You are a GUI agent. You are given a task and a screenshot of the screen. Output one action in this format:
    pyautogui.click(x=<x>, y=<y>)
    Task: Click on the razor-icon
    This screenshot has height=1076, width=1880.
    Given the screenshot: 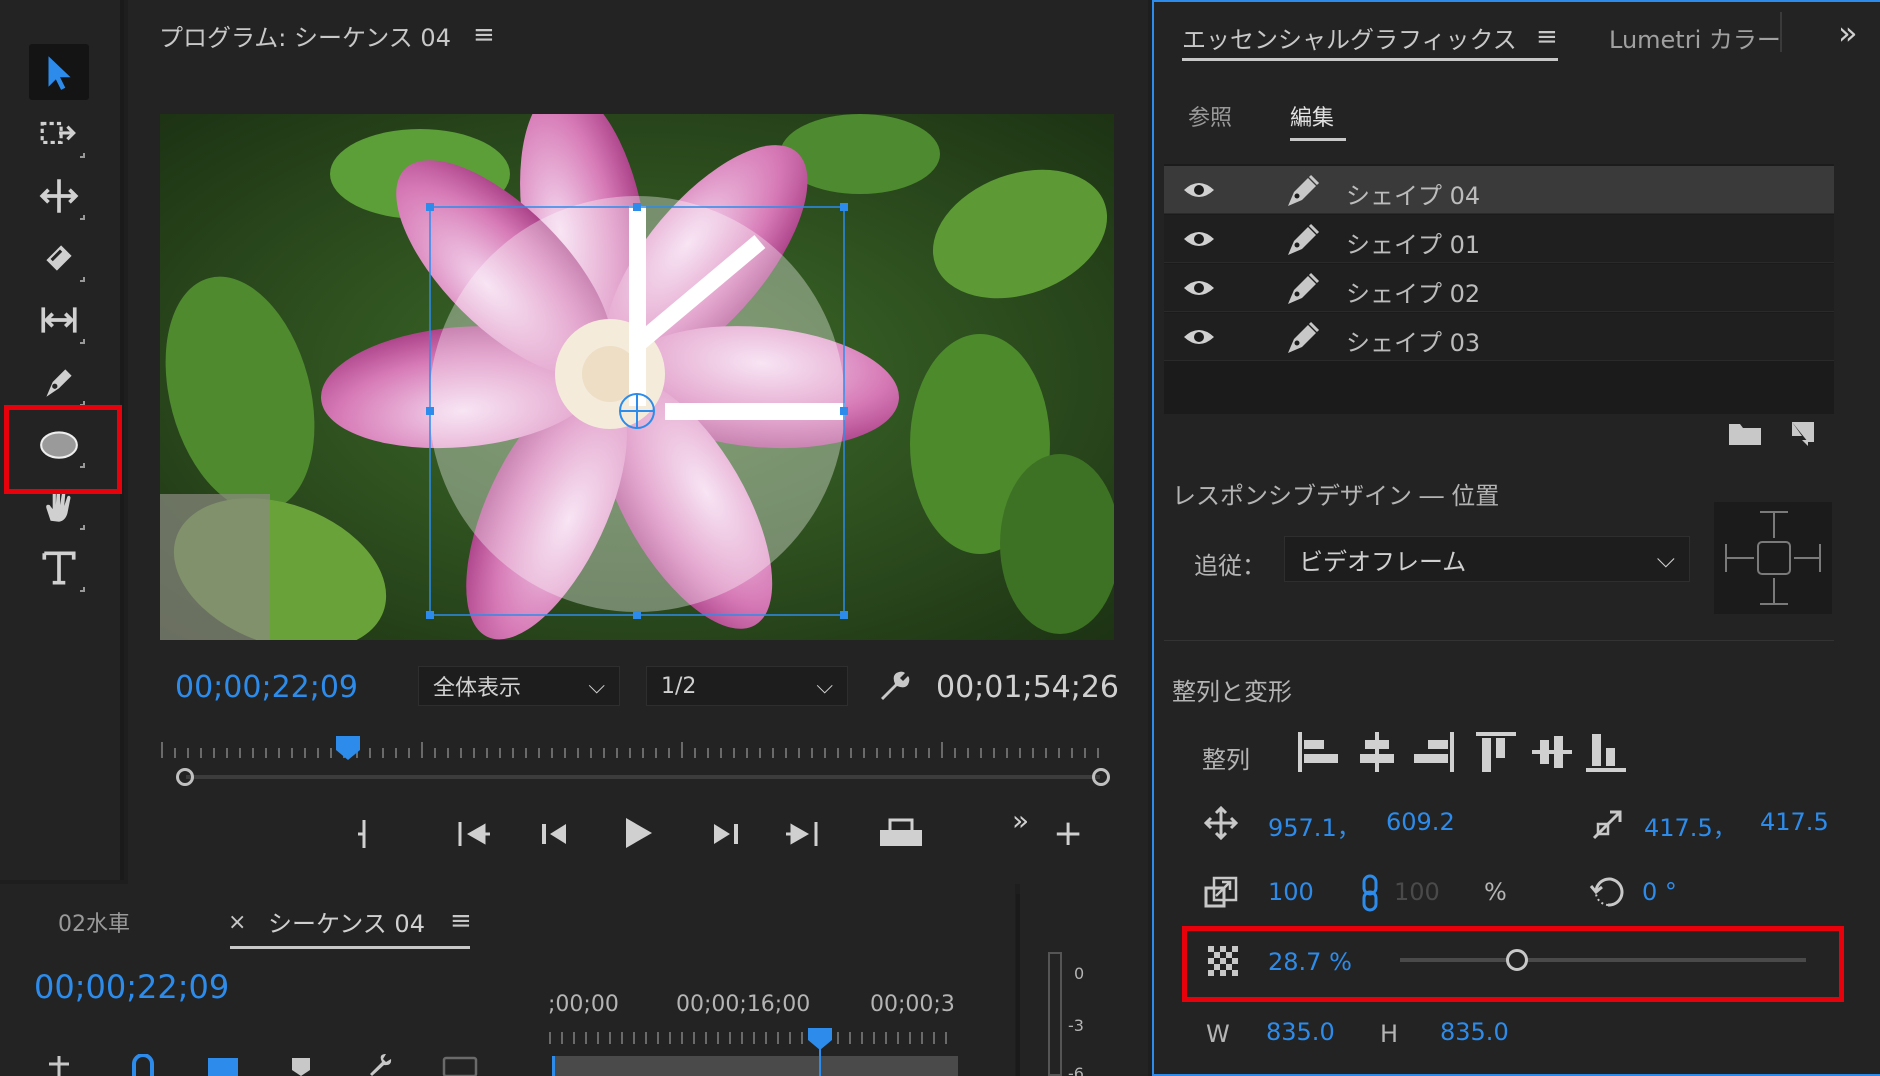 What is the action you would take?
    pyautogui.click(x=59, y=258)
    